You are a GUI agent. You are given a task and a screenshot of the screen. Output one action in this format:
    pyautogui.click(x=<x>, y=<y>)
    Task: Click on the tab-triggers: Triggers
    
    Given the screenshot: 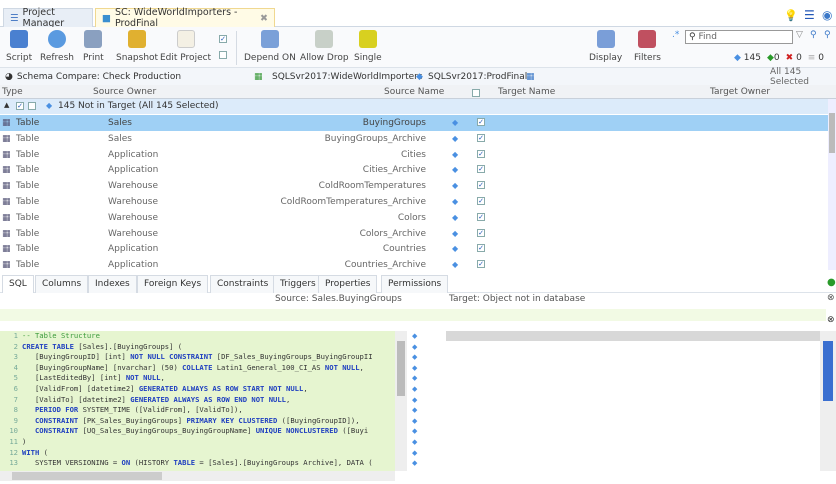 What is the action you would take?
    pyautogui.click(x=298, y=284)
    